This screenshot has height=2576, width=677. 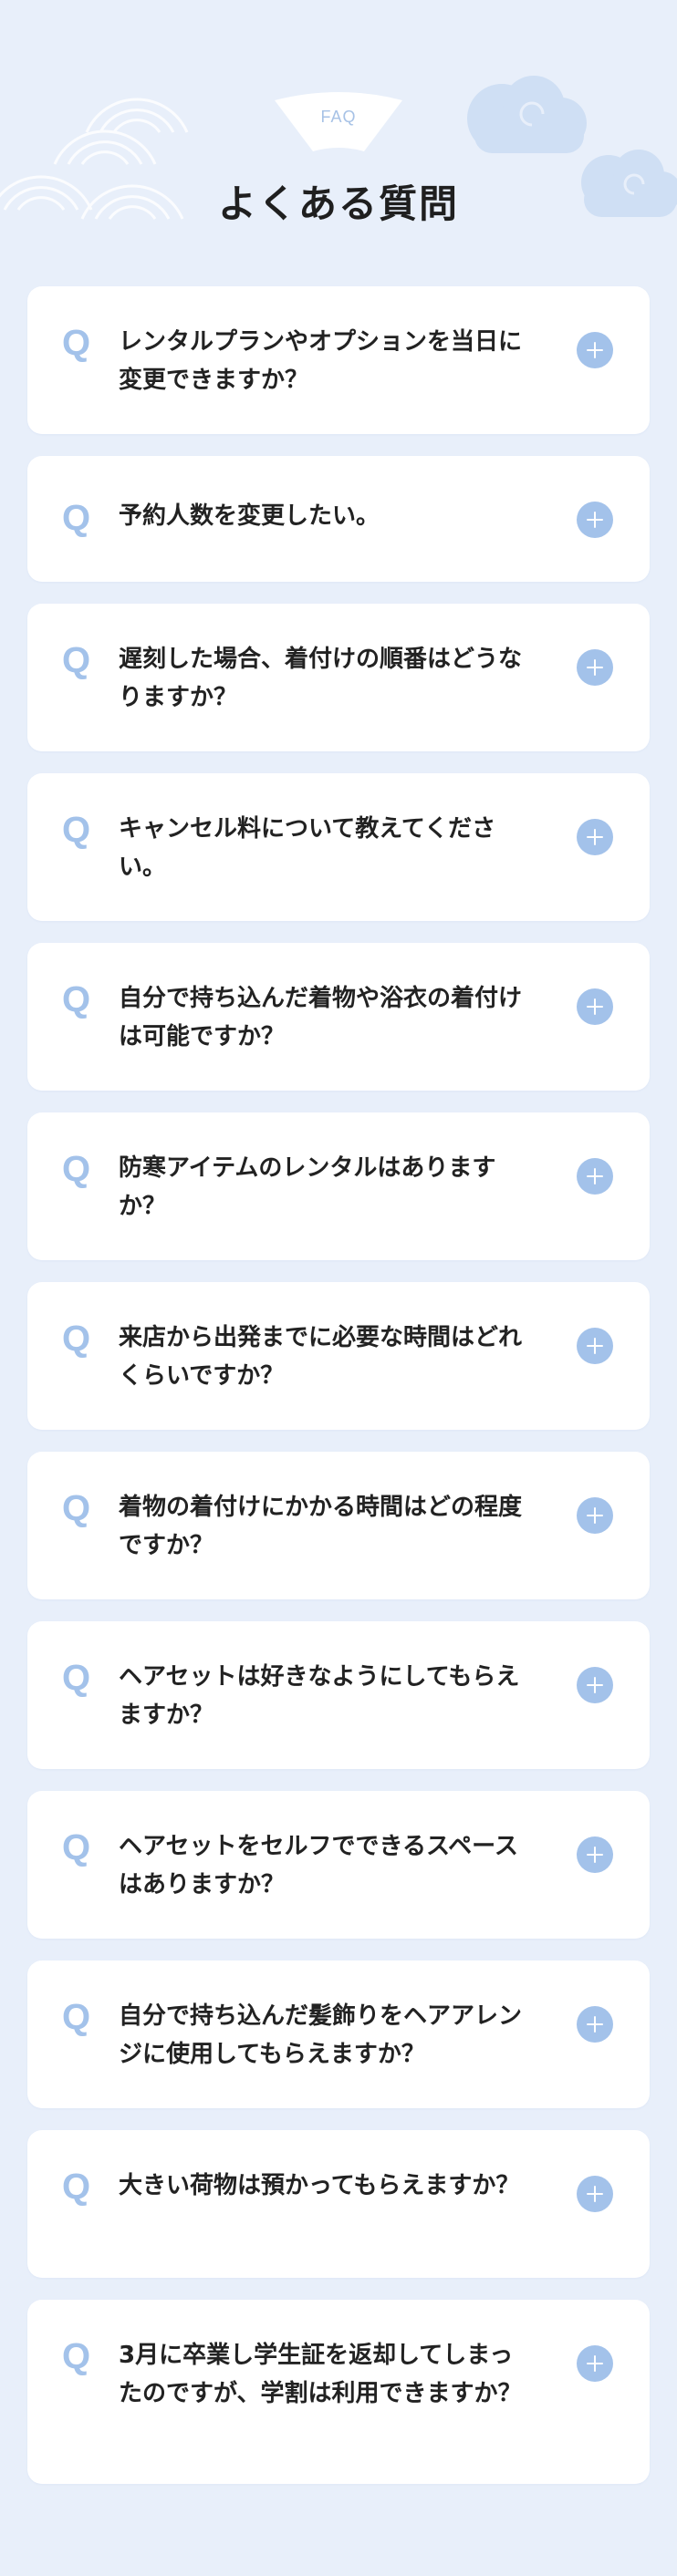 What do you see at coordinates (318, 1865) in the screenshot?
I see `faq-question: ヘアセットをセルフでできるスペースはありますか？` at bounding box center [318, 1865].